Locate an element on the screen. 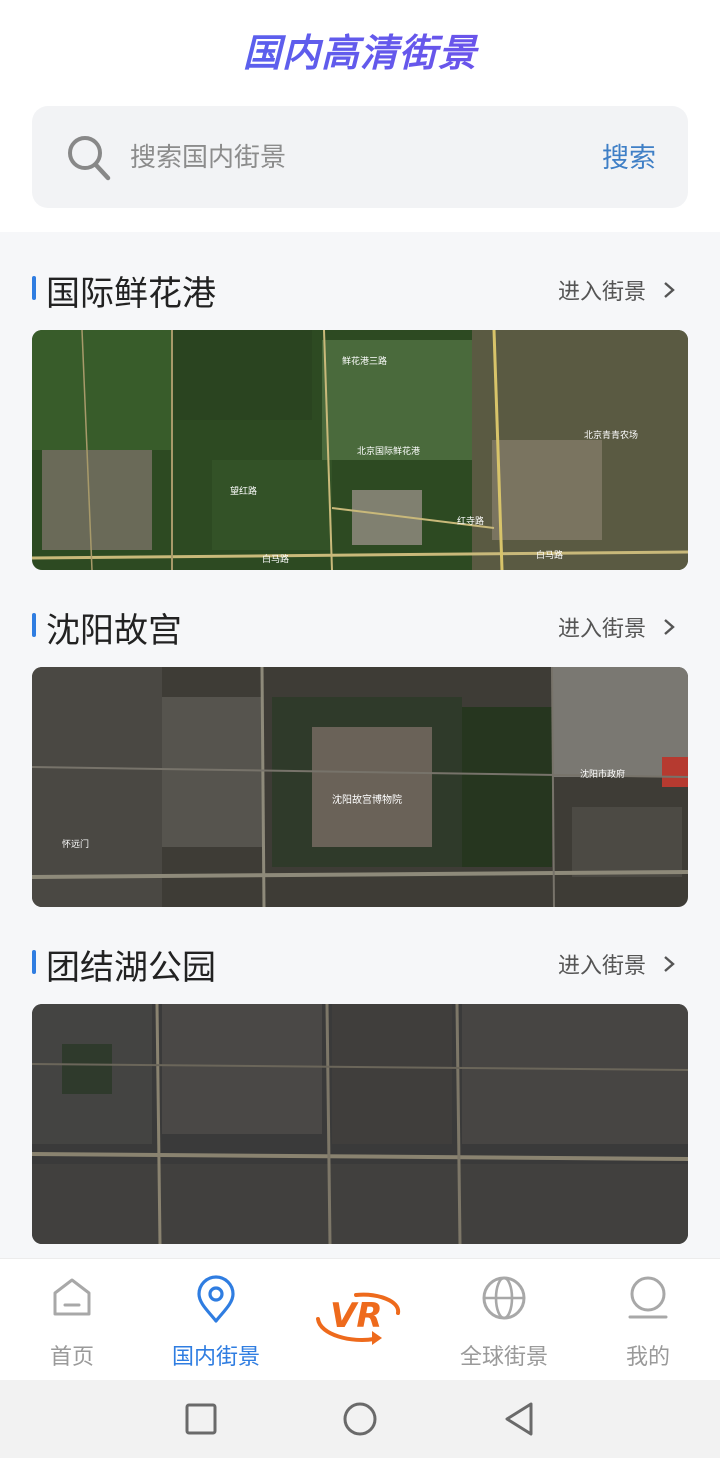 Image resolution: width=720 pixels, height=1458 pixels. bottom-tab-bar: 首页 国内街景 VR 全球街景 我的 is located at coordinates (360, 1319).